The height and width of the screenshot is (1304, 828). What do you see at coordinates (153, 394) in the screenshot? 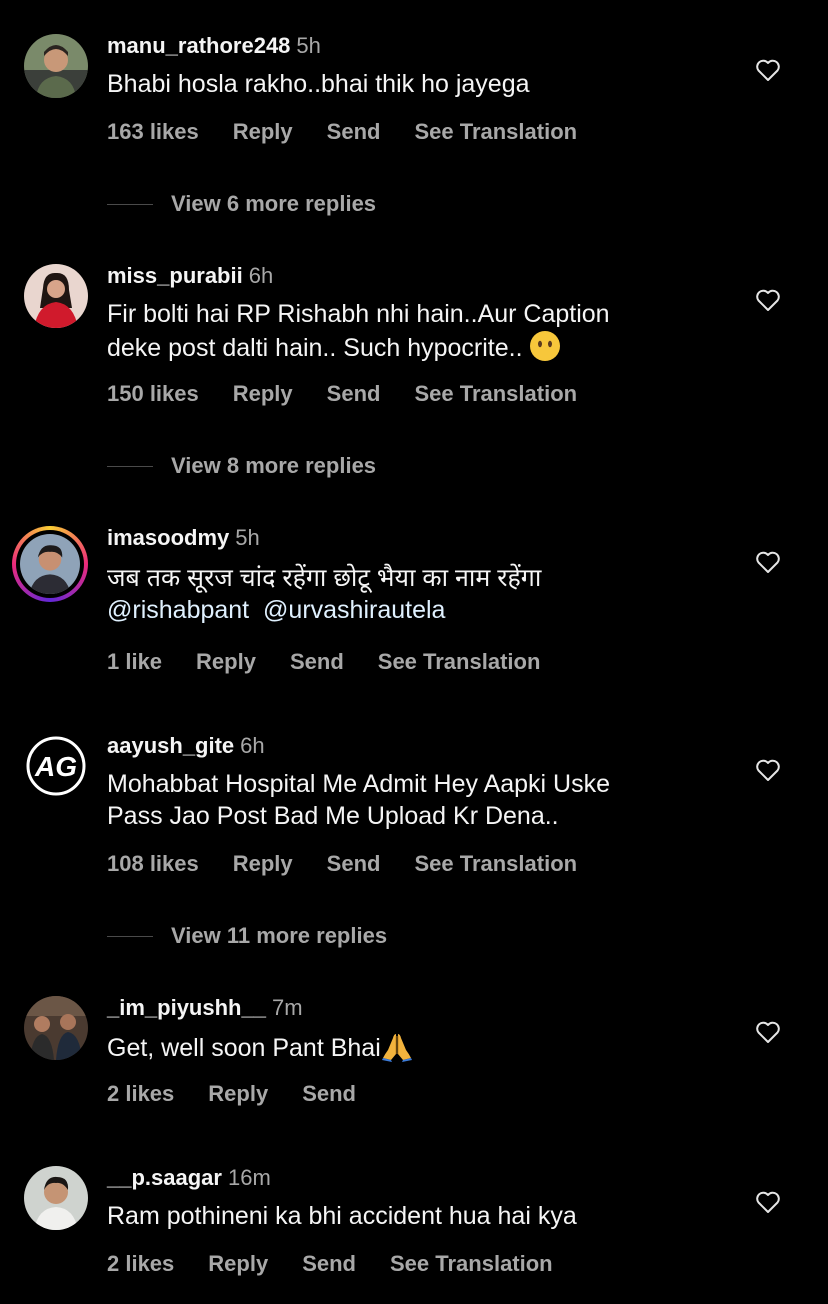
I see `likes-count: 150 likes` at bounding box center [153, 394].